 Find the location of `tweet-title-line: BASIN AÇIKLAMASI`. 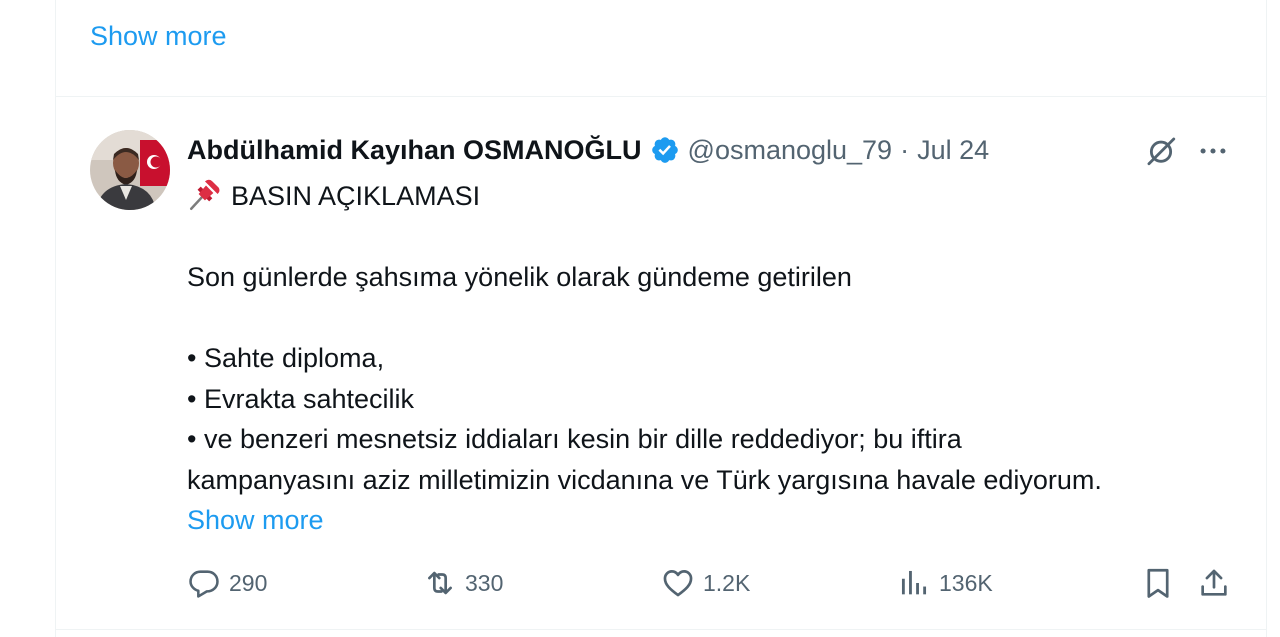

tweet-title-line: BASIN AÇIKLAMASI is located at coordinates (717, 196).